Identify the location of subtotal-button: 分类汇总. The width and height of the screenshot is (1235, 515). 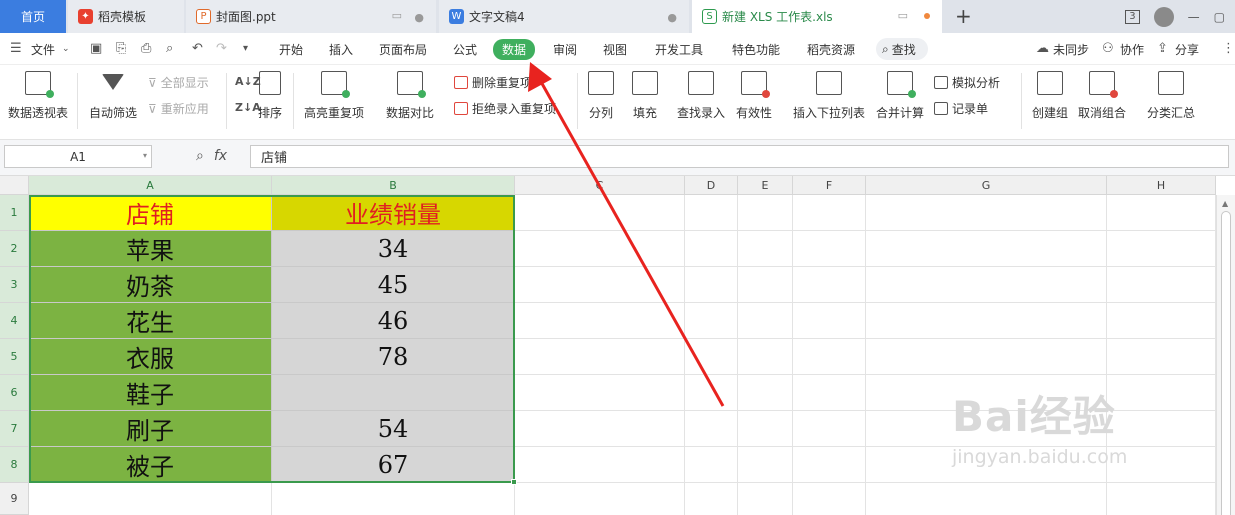
(1171, 96).